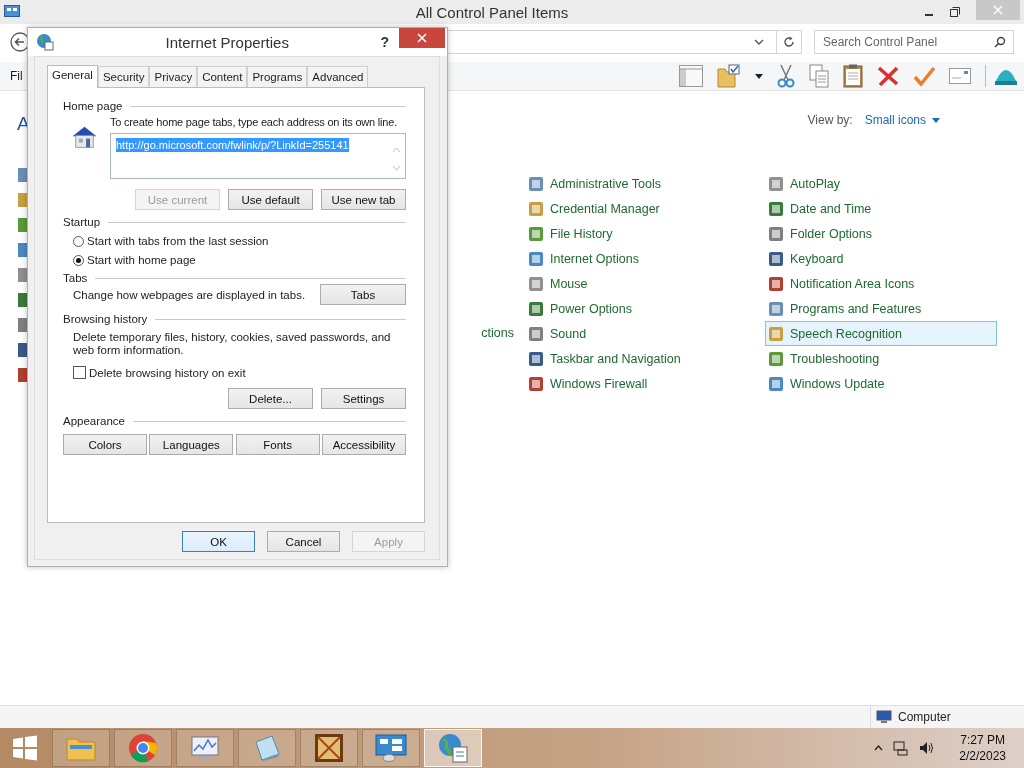  What do you see at coordinates (881, 308) in the screenshot?
I see `applet-link: Programs and Features` at bounding box center [881, 308].